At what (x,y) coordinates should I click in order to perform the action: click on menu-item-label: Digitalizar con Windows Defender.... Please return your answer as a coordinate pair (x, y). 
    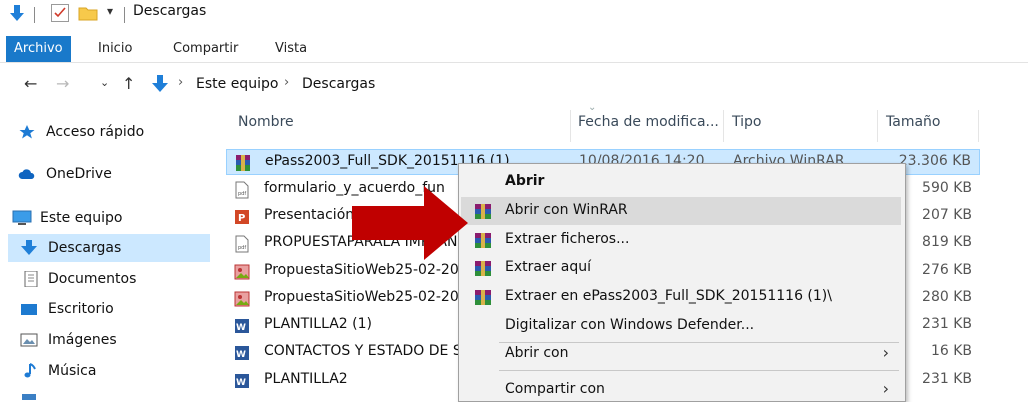
    Looking at the image, I should click on (630, 325).